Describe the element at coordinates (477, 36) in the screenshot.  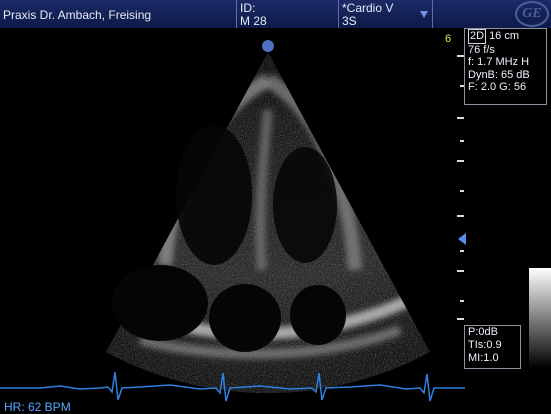
I see `mode-indicator: 2D` at that location.